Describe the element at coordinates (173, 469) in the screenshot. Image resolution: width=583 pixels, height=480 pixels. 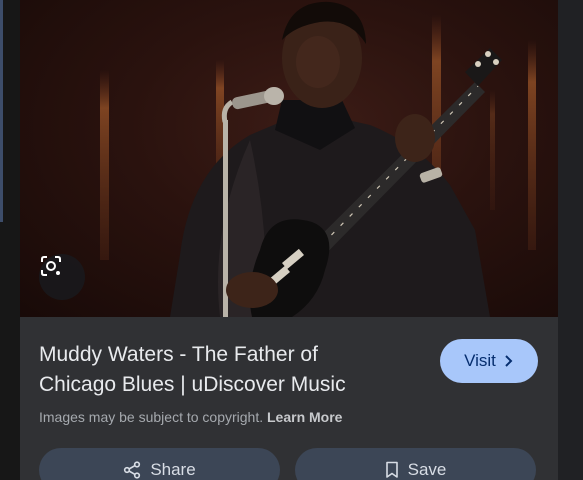
I see `share-label: Share` at that location.